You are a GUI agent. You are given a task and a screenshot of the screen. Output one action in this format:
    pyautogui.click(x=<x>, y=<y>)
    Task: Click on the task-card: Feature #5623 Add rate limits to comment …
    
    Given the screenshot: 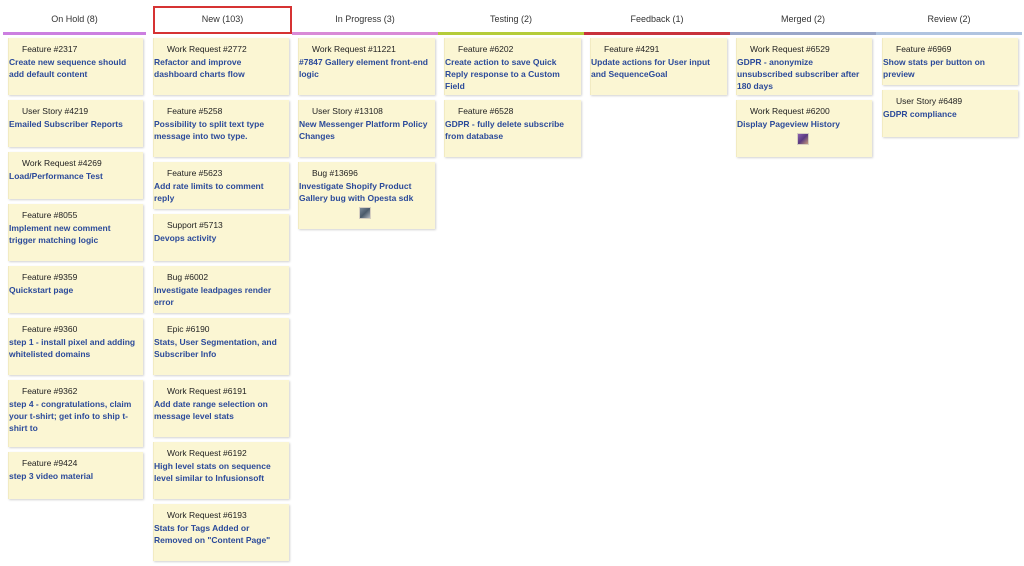 What is the action you would take?
    pyautogui.click(x=221, y=185)
    